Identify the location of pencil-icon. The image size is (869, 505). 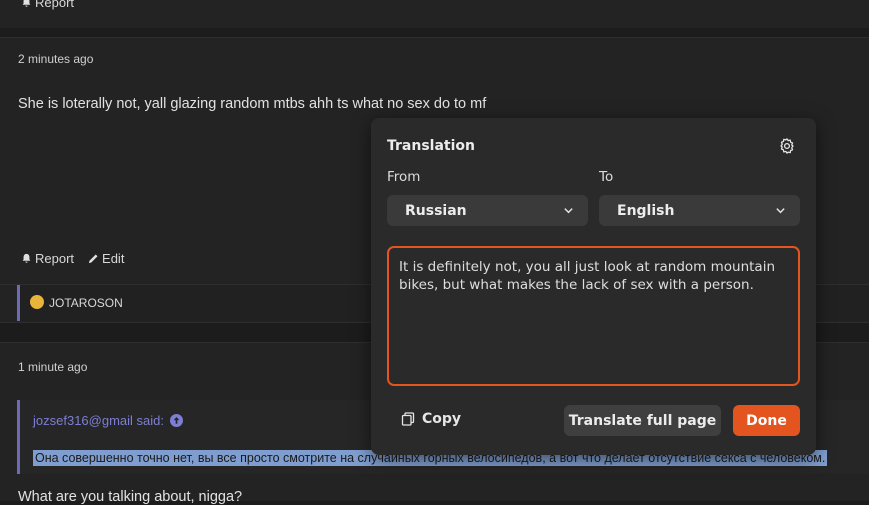
(93, 259).